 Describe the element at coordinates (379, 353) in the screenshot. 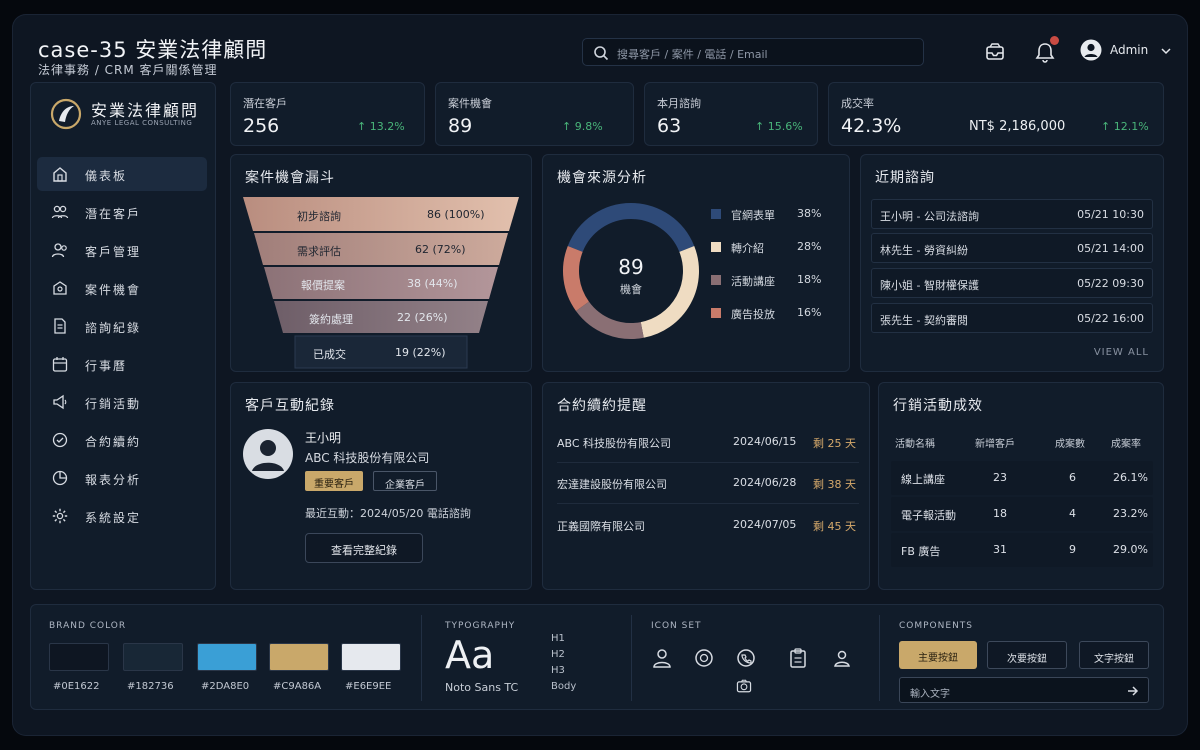

I see `funnel-stage: 已成交 19 (22%)` at that location.